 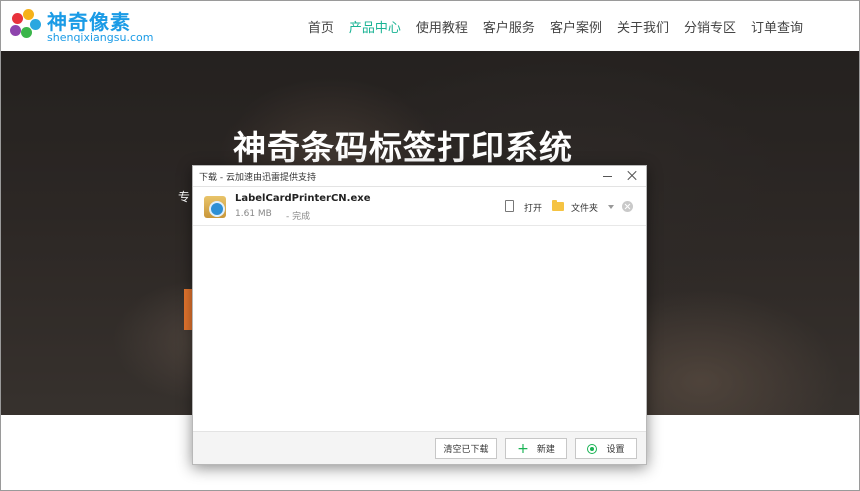 What do you see at coordinates (298, 217) in the screenshot?
I see `download-status: - 完成` at bounding box center [298, 217].